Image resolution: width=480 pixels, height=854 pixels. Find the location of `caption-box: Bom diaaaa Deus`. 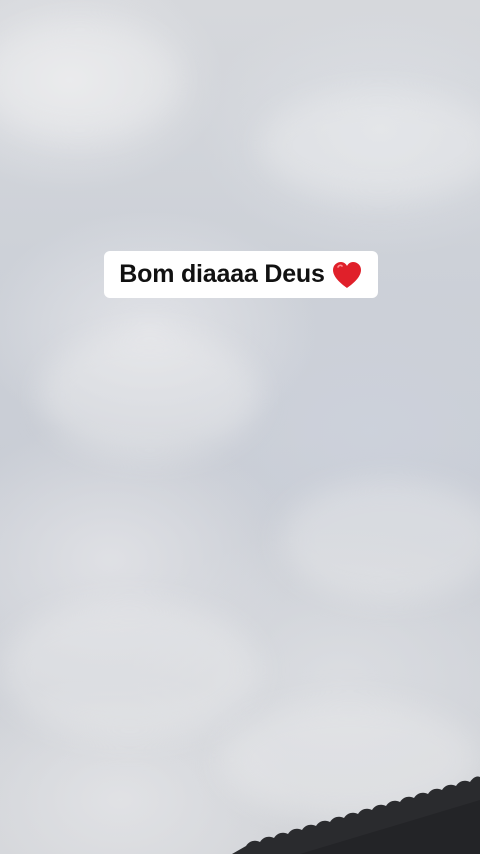

caption-box: Bom diaaaa Deus is located at coordinates (241, 274).